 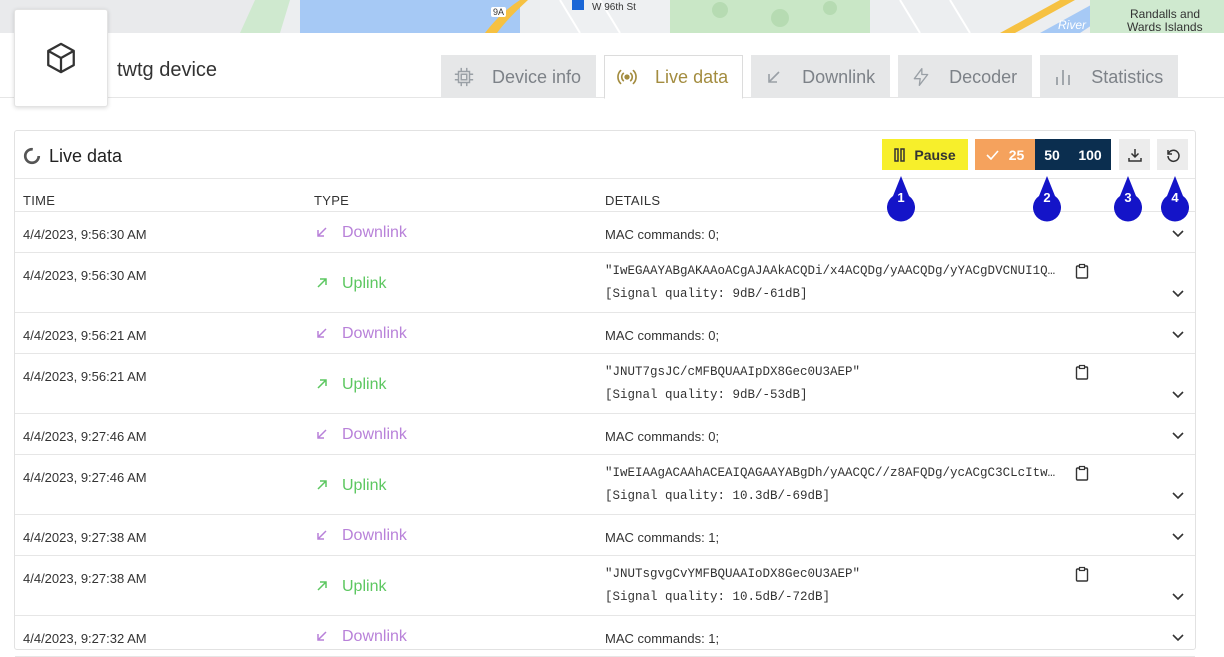 I want to click on row-time: 4/4/2023, 9:27:32 AM, so click(x=85, y=638).